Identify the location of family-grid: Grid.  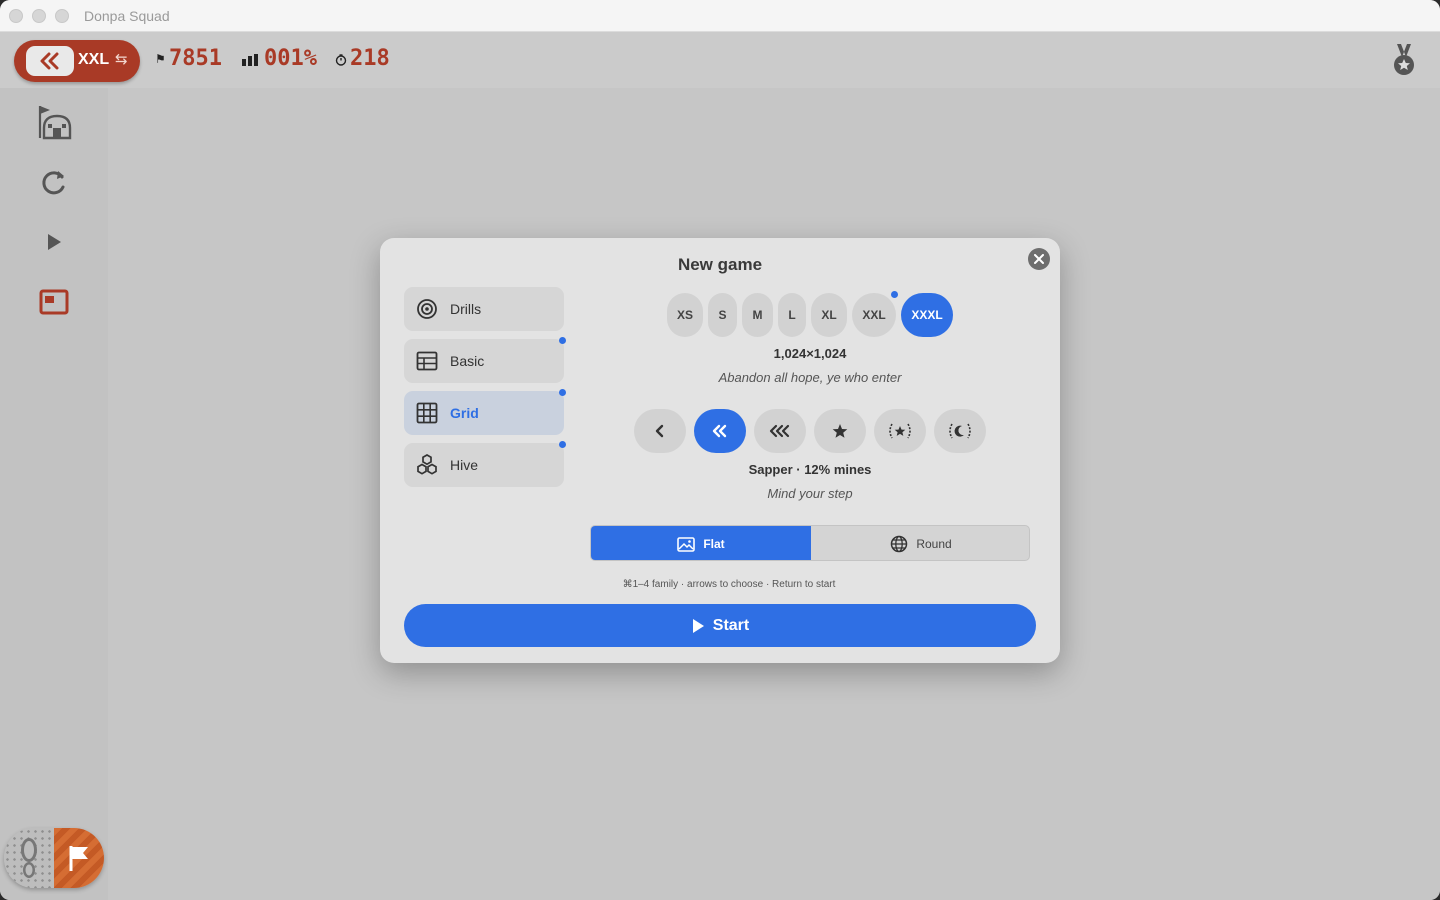
(484, 413).